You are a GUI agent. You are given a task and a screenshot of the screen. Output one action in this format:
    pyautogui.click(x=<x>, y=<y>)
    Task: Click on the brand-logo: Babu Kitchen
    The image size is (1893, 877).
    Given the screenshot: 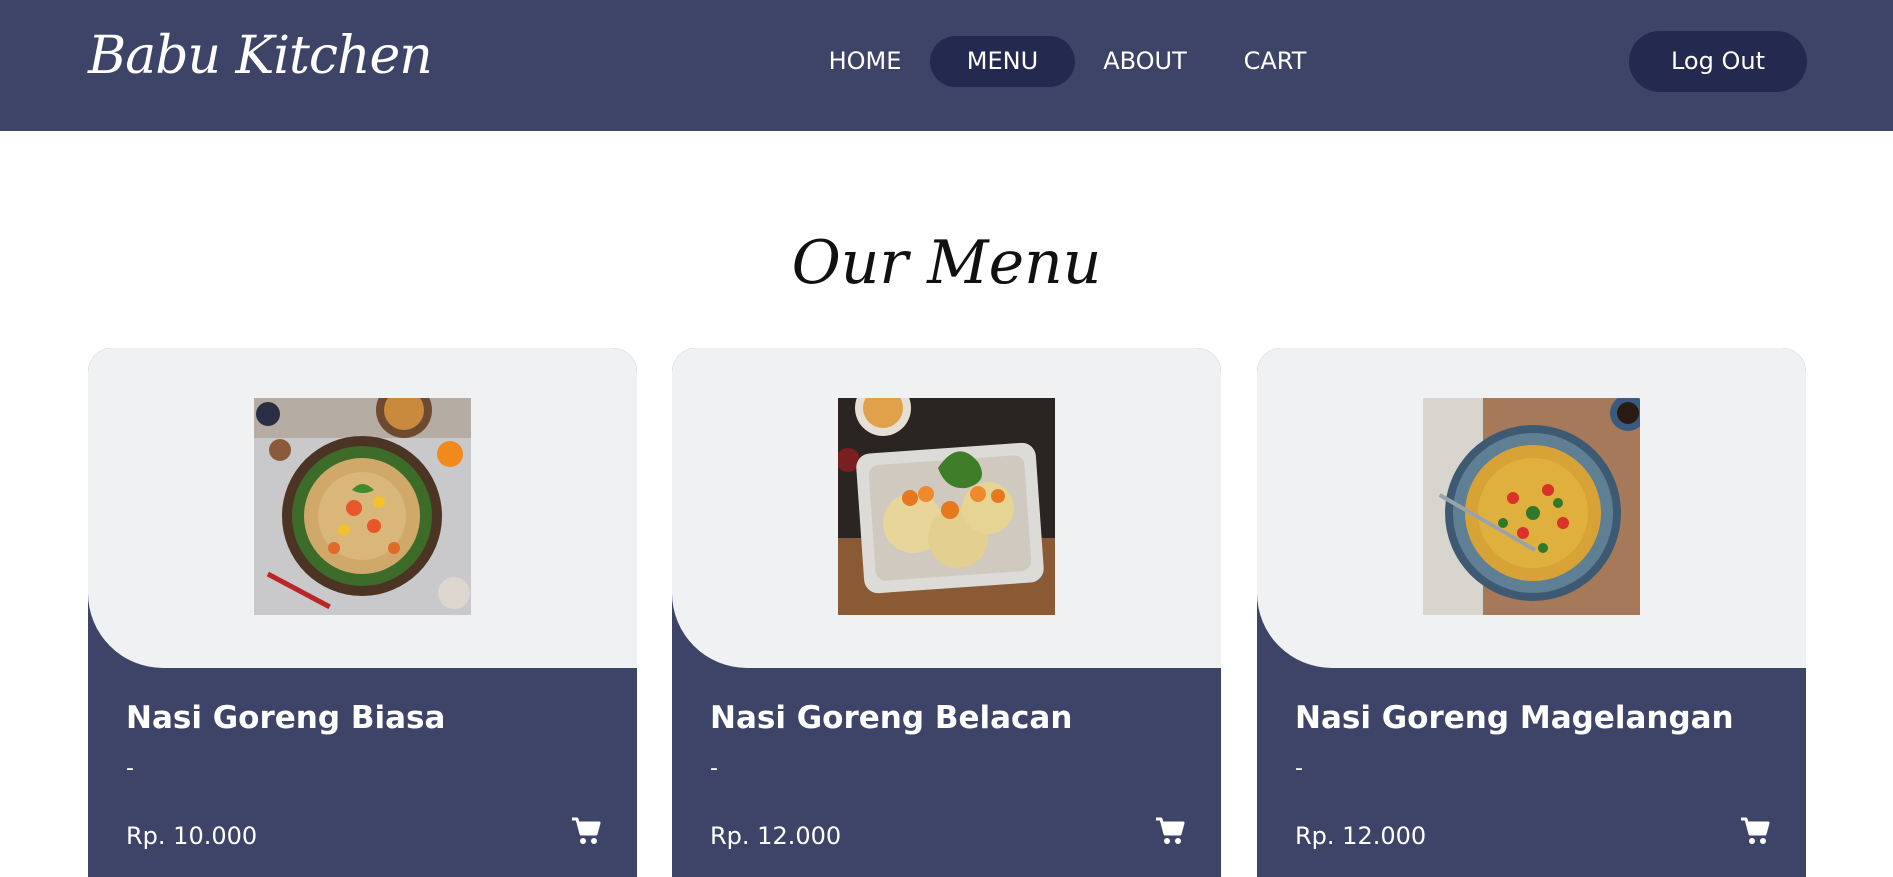 What is the action you would take?
    pyautogui.click(x=260, y=56)
    